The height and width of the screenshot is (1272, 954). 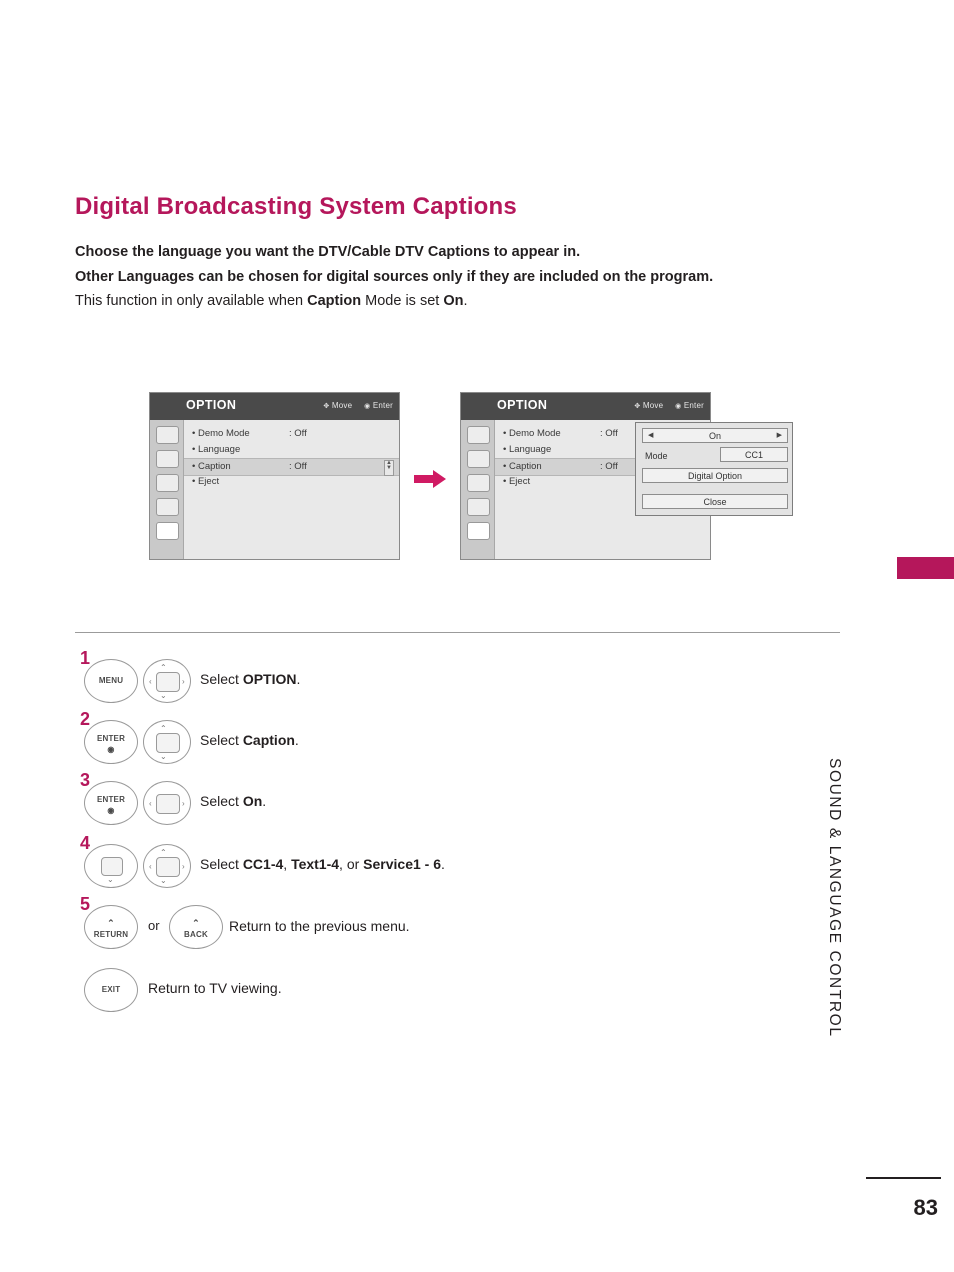 I want to click on osd-left-hint-enter: Enter, so click(x=382, y=405).